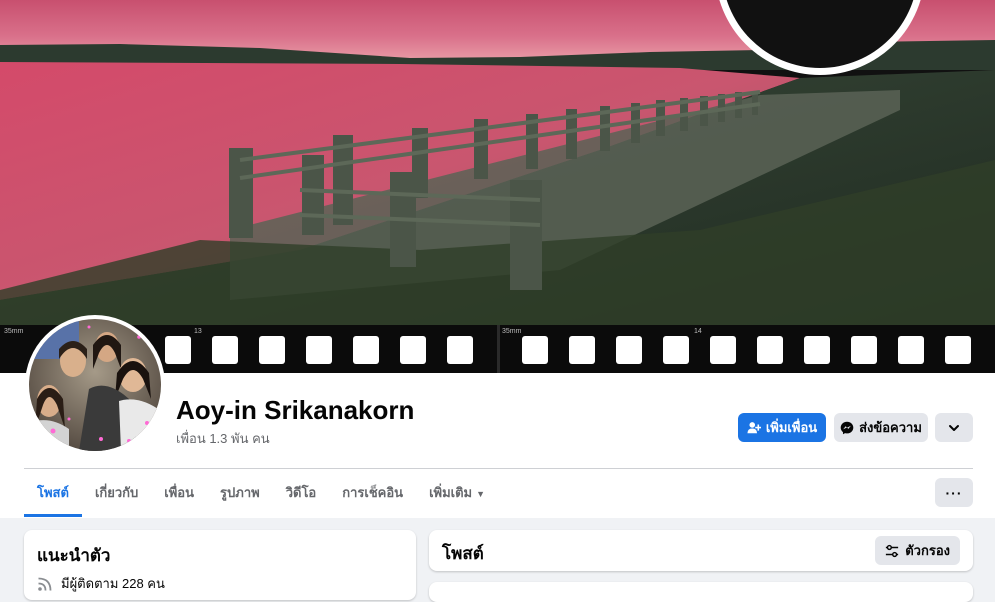 The image size is (995, 602). What do you see at coordinates (892, 550) in the screenshot?
I see `filter-icon` at bounding box center [892, 550].